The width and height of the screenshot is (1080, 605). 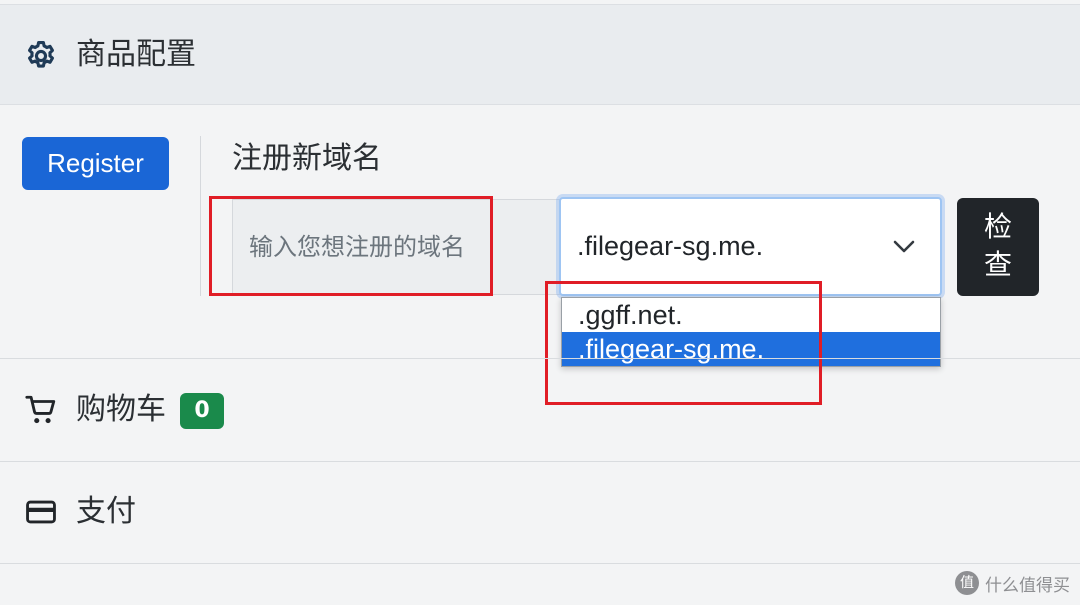 I want to click on annotation-box-input, so click(x=351, y=246).